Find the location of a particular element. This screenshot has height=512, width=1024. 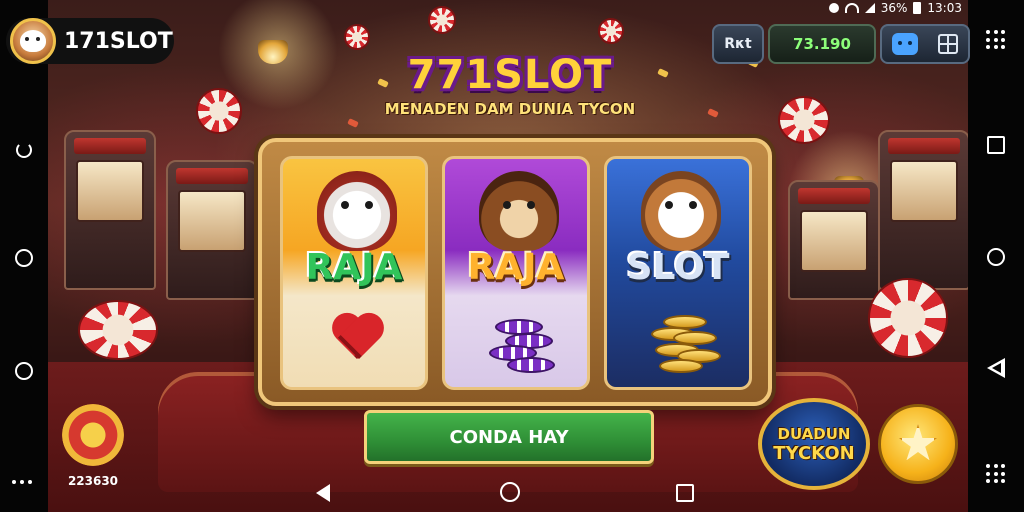

game-title: 771SLOT is located at coordinates (510, 75).